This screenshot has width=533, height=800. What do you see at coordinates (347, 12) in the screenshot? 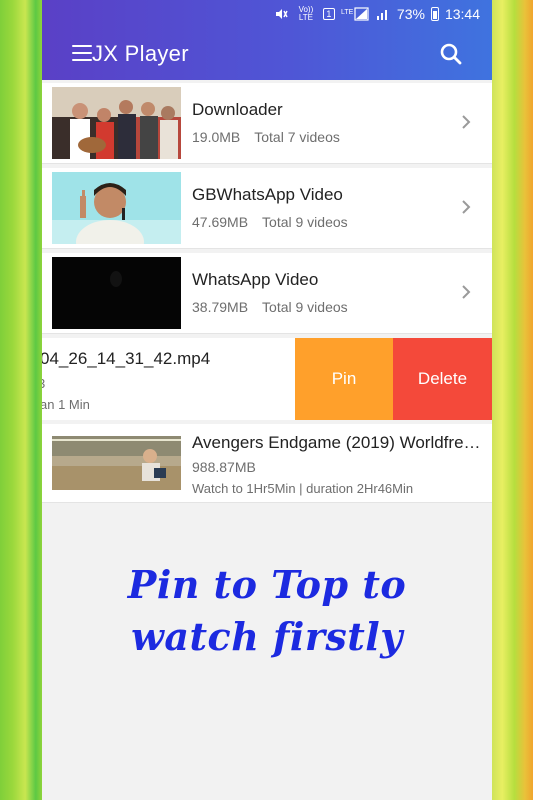
I see `svg-text: LTE` at bounding box center [347, 12].